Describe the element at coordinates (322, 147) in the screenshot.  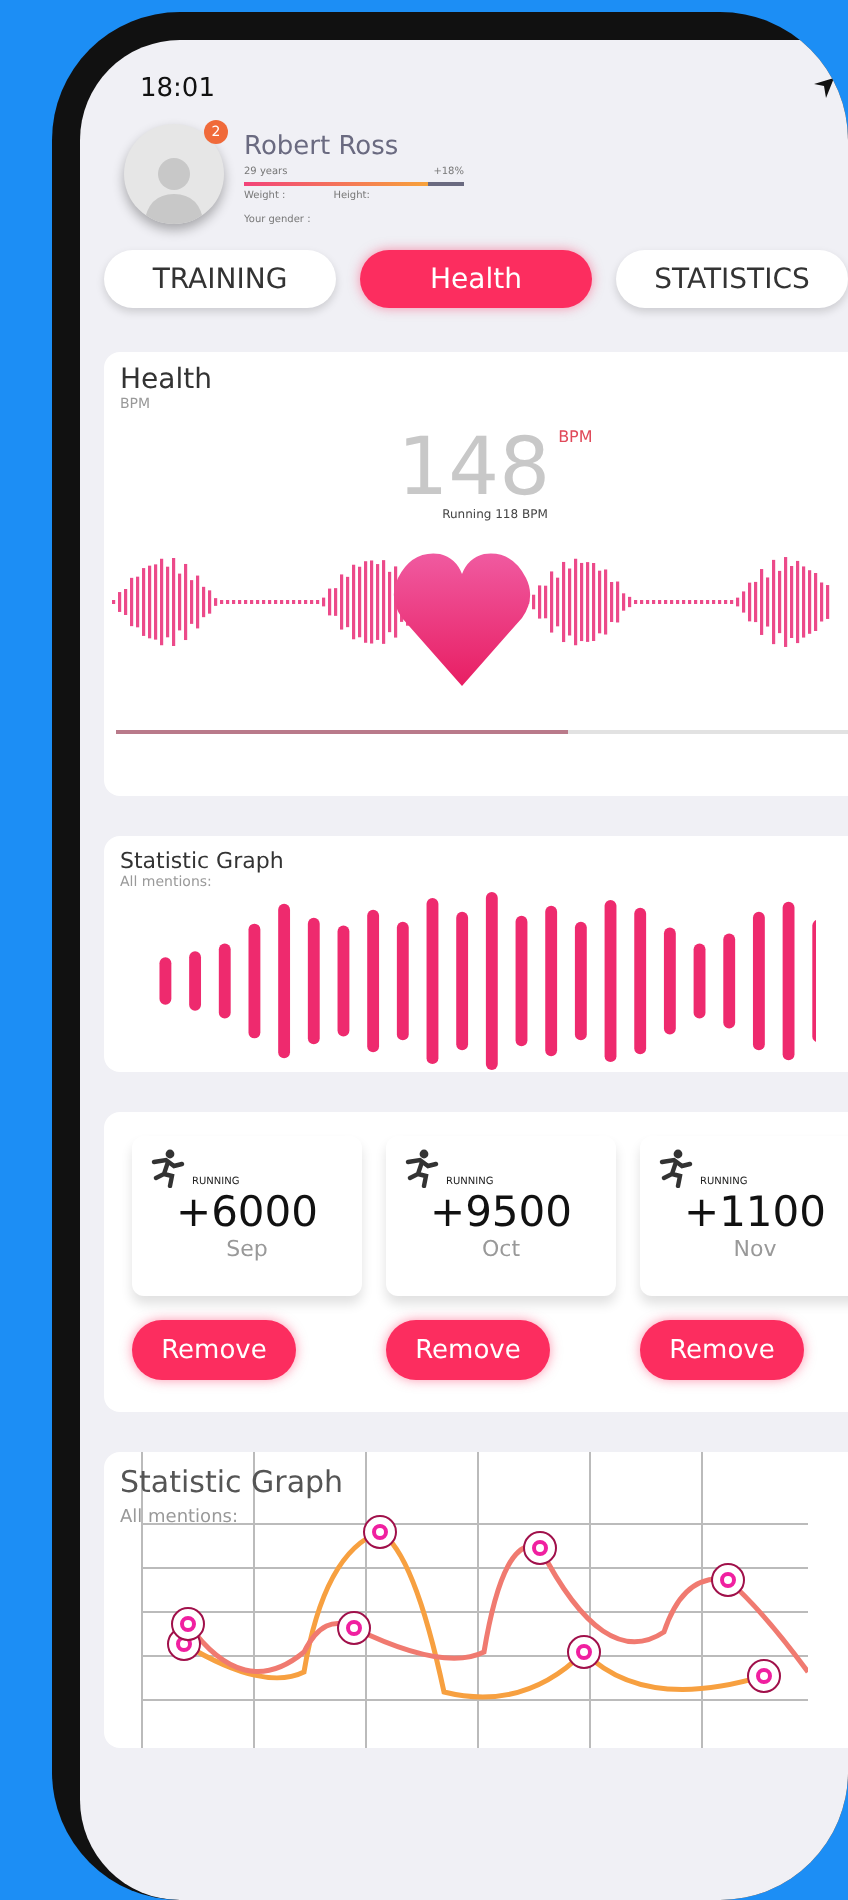
I see `profile-name: Robert Ross` at that location.